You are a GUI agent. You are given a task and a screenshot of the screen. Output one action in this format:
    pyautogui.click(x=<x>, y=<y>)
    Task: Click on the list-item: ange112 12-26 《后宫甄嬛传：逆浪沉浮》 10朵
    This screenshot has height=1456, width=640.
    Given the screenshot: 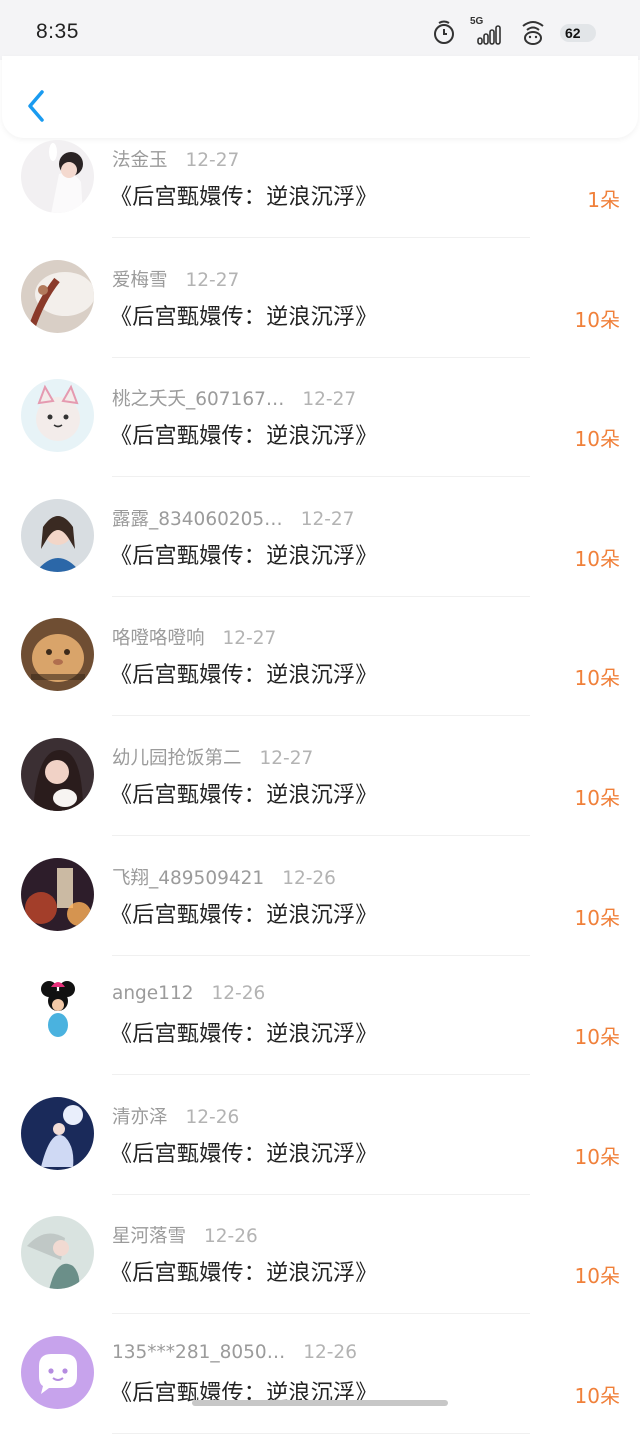 What is the action you would take?
    pyautogui.click(x=320, y=1037)
    